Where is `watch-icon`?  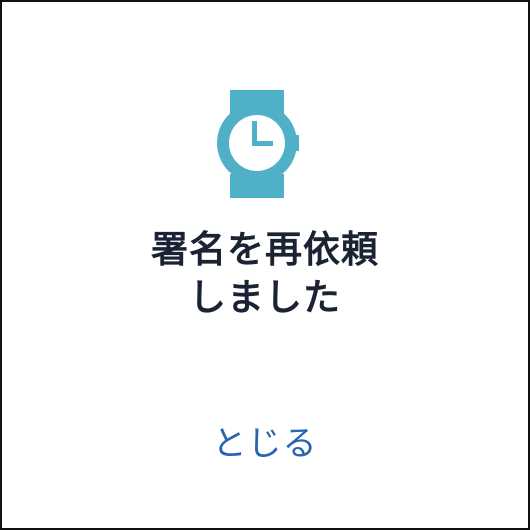 watch-icon is located at coordinates (258, 144).